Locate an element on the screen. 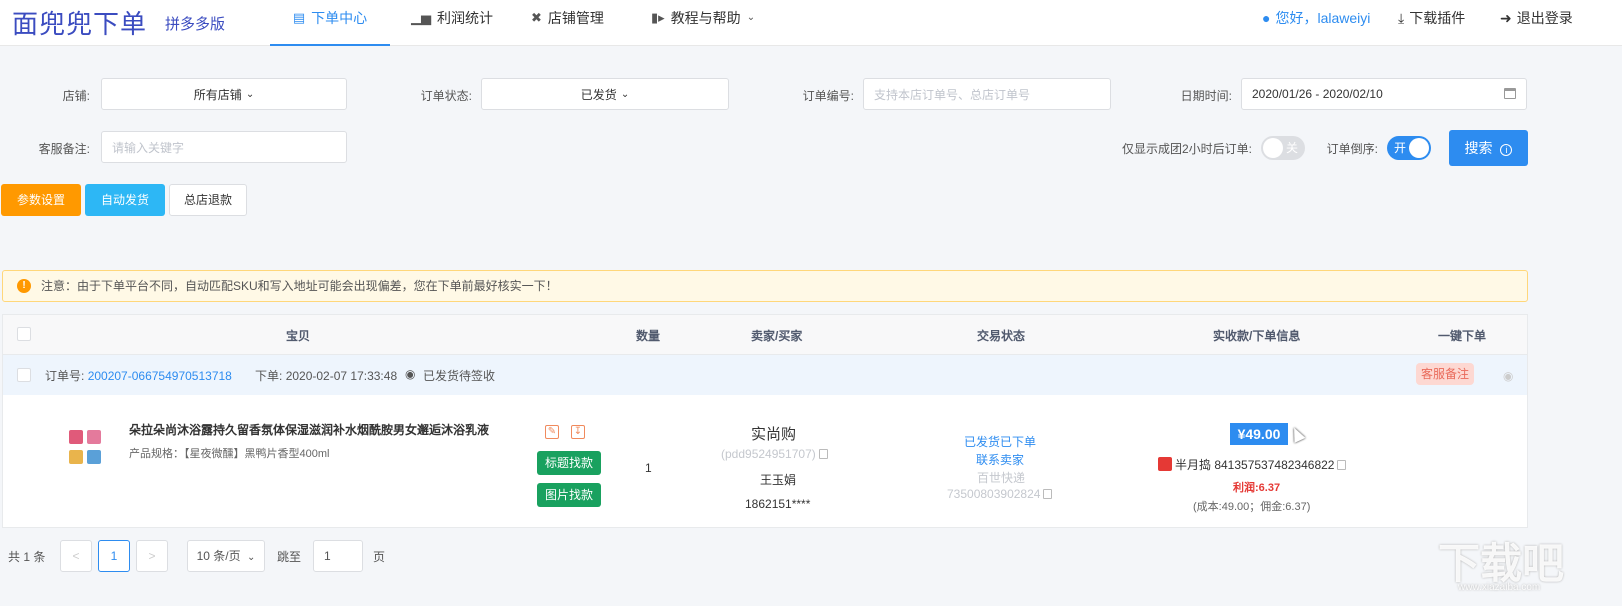 This screenshot has height=606, width=1622. reverse-toggle: 开 is located at coordinates (1409, 148).